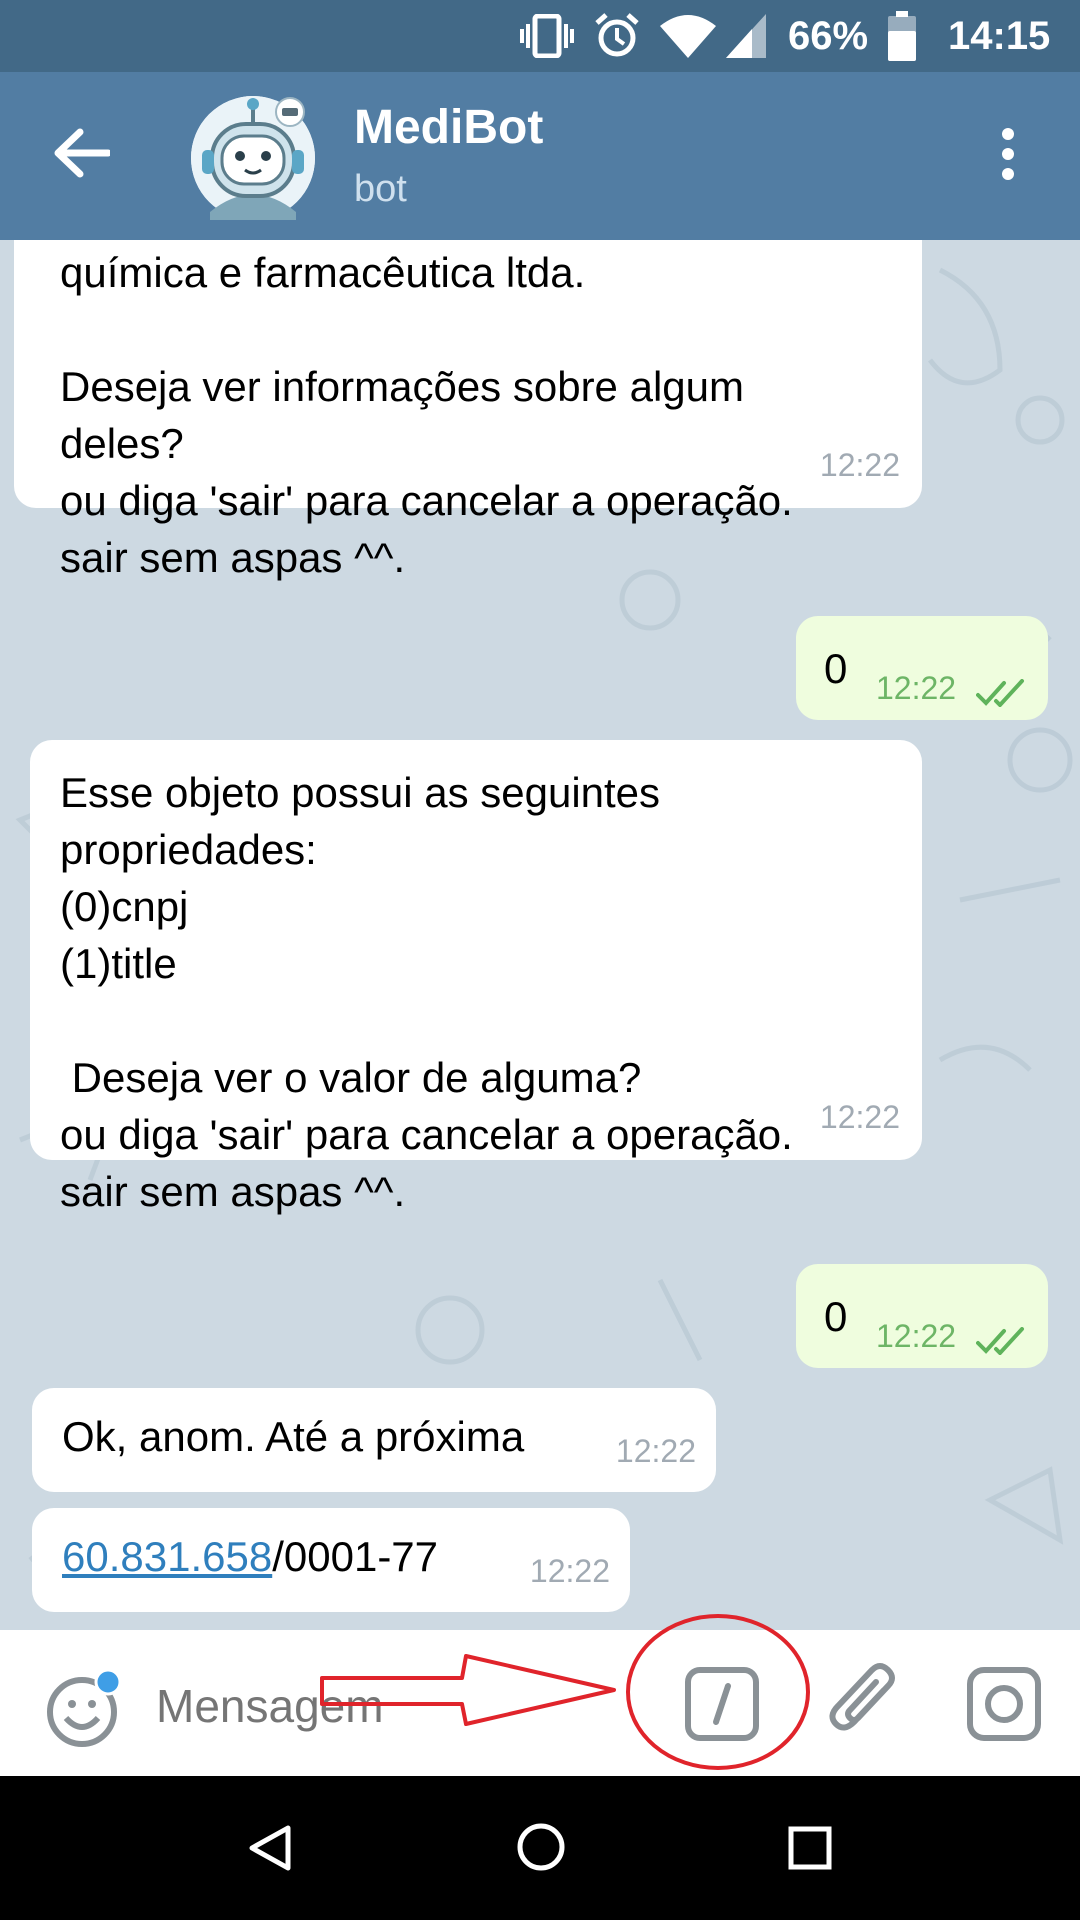  I want to click on chat-title: MediBot, so click(448, 127).